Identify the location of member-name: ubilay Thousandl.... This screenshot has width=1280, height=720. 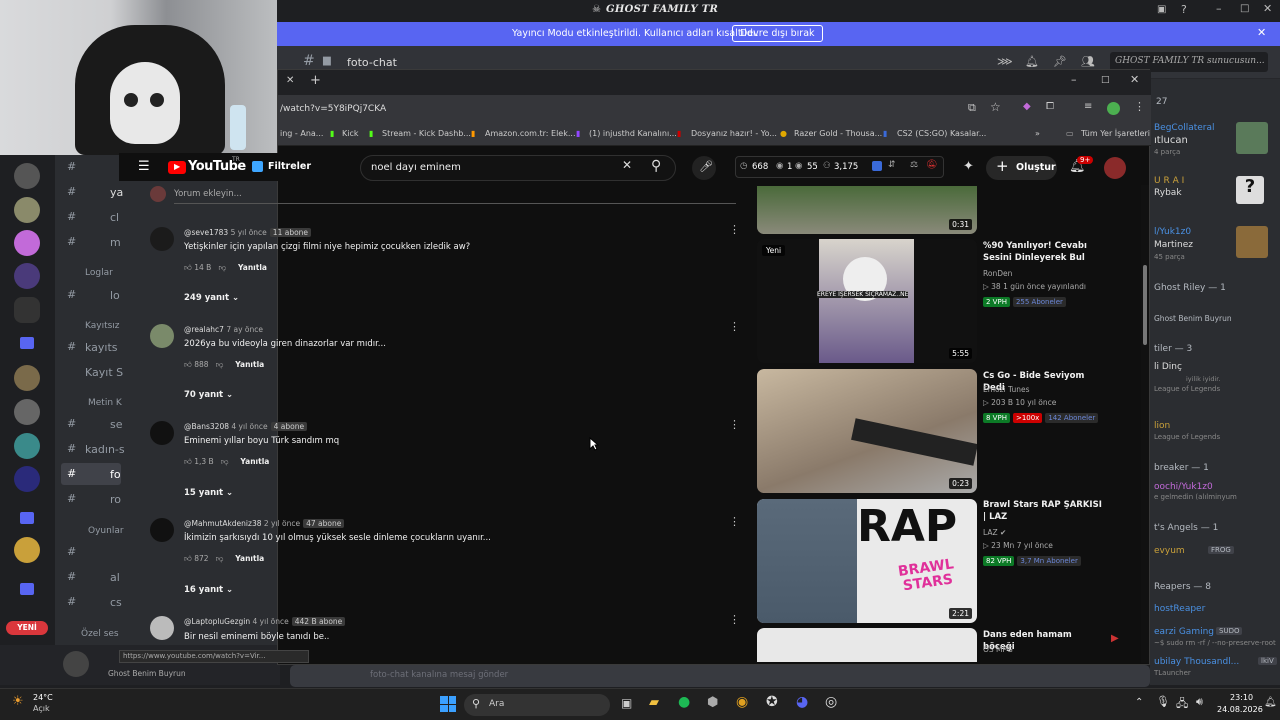
(1196, 662).